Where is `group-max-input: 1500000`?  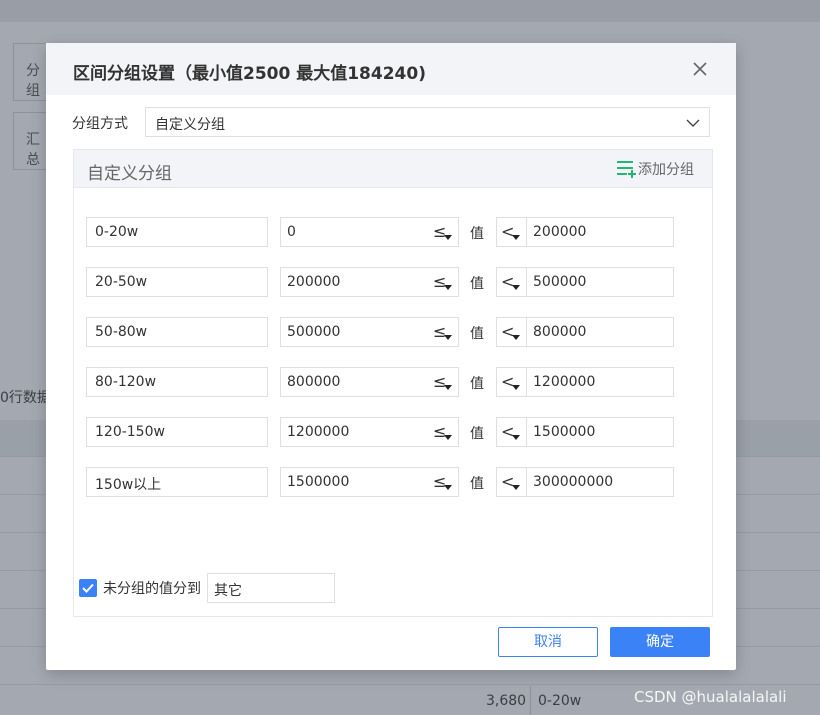
group-max-input: 1500000 is located at coordinates (600, 432).